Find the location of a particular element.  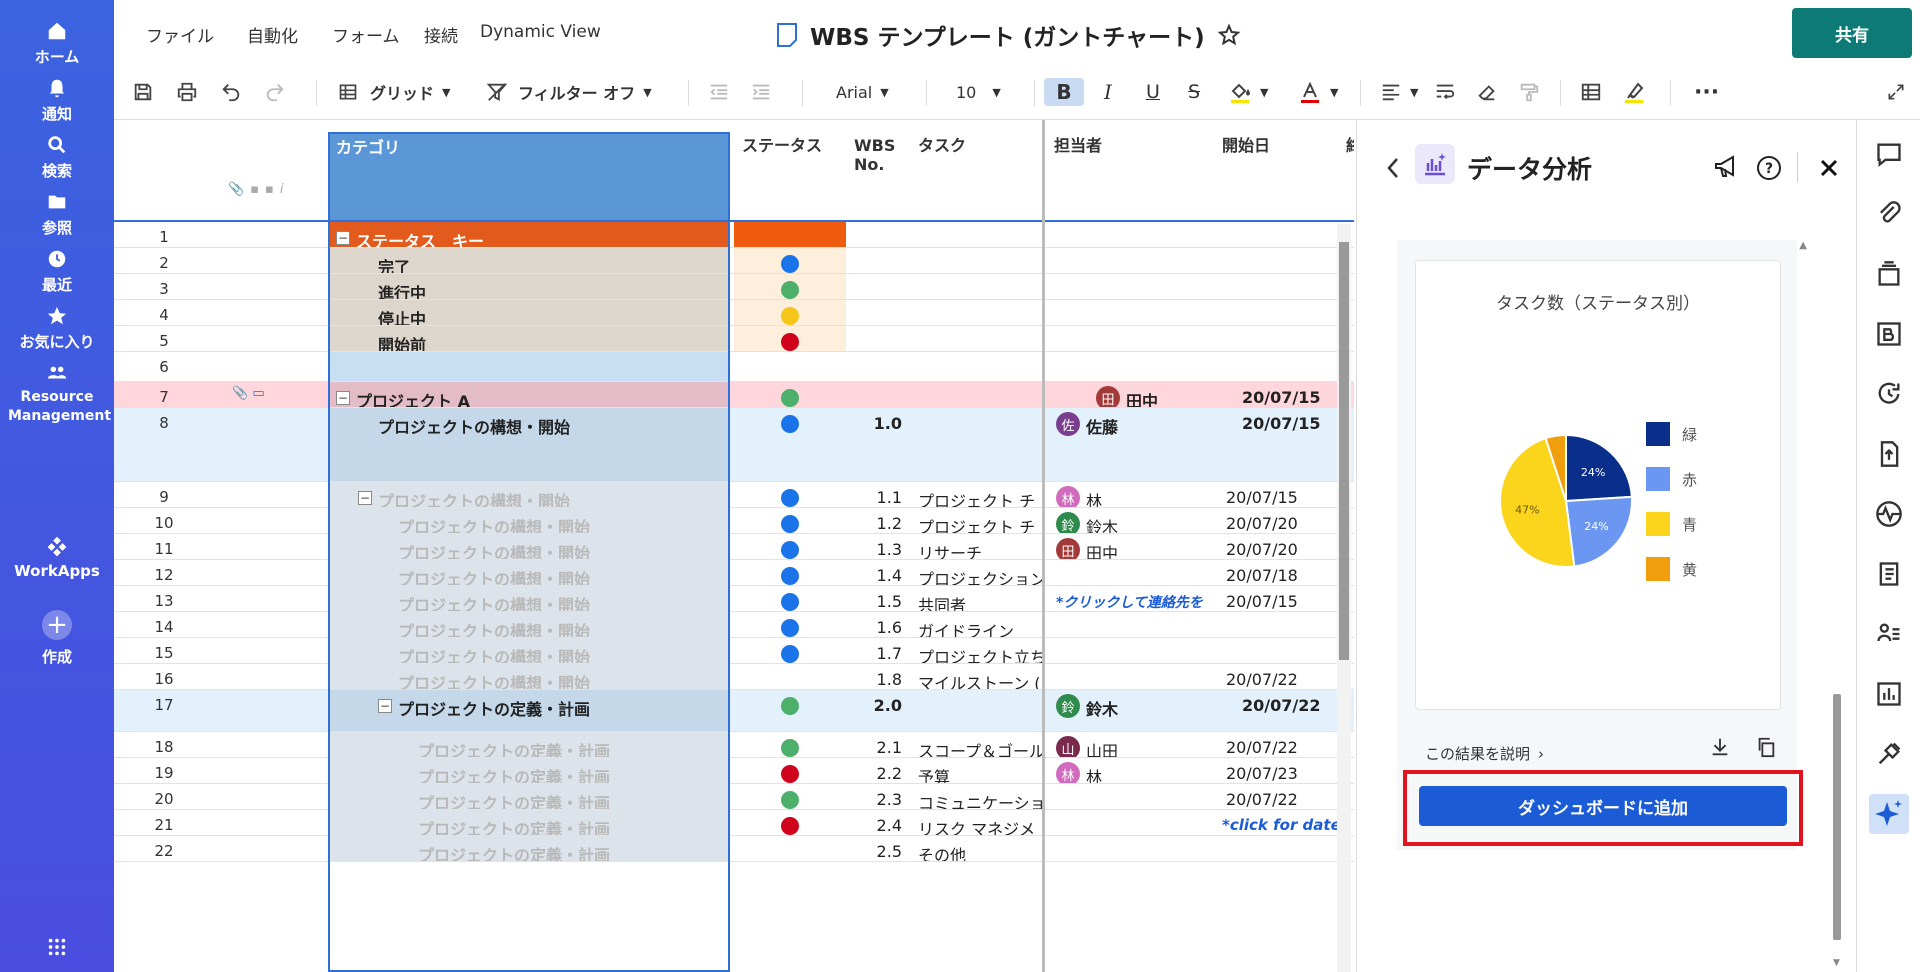

ai-analysis-button is located at coordinates (1889, 814).